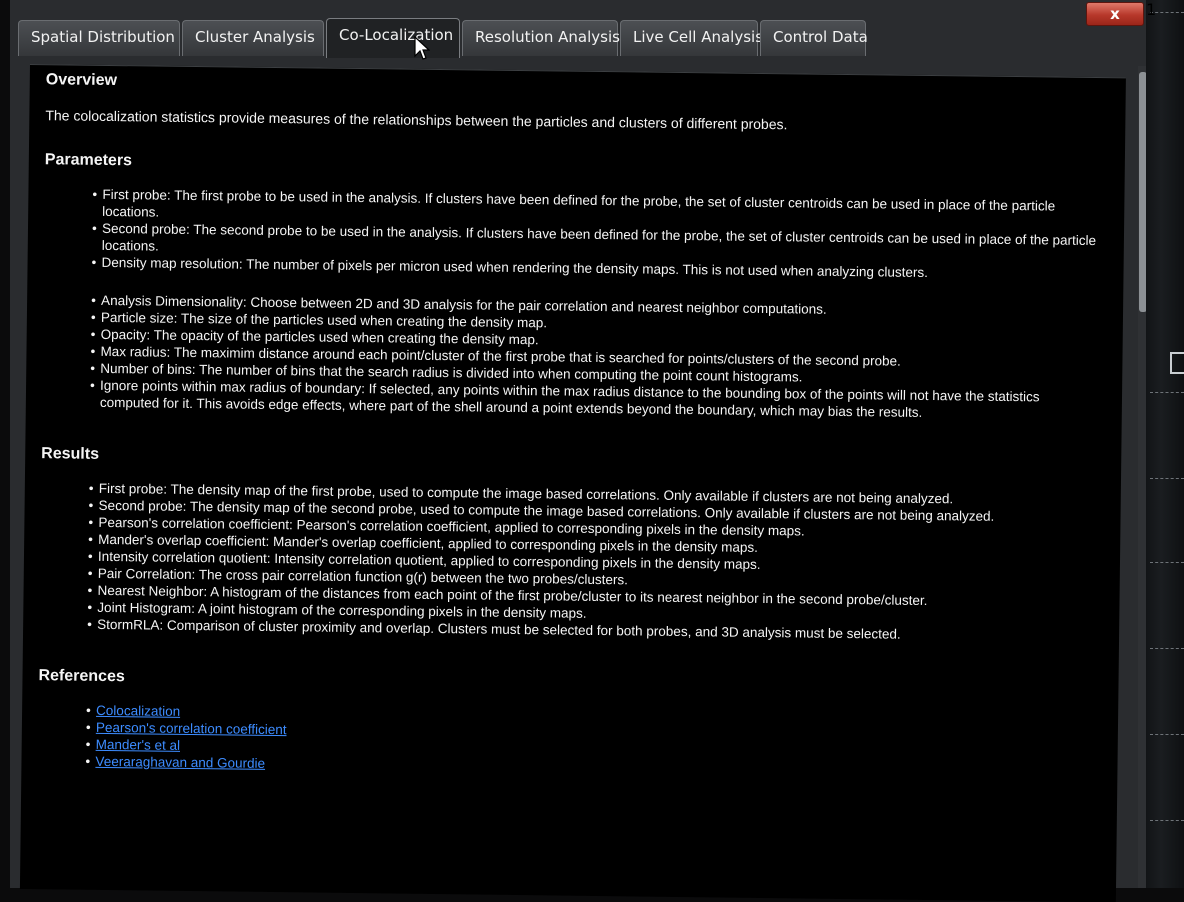  What do you see at coordinates (691, 38) in the screenshot?
I see `tab-live-cell-analysis: Live Cell Analysis` at bounding box center [691, 38].